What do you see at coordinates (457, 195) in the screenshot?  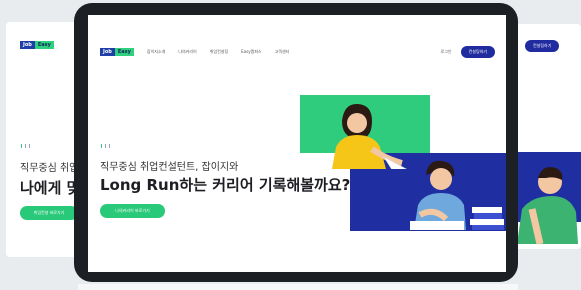 I see `man-illustration` at bounding box center [457, 195].